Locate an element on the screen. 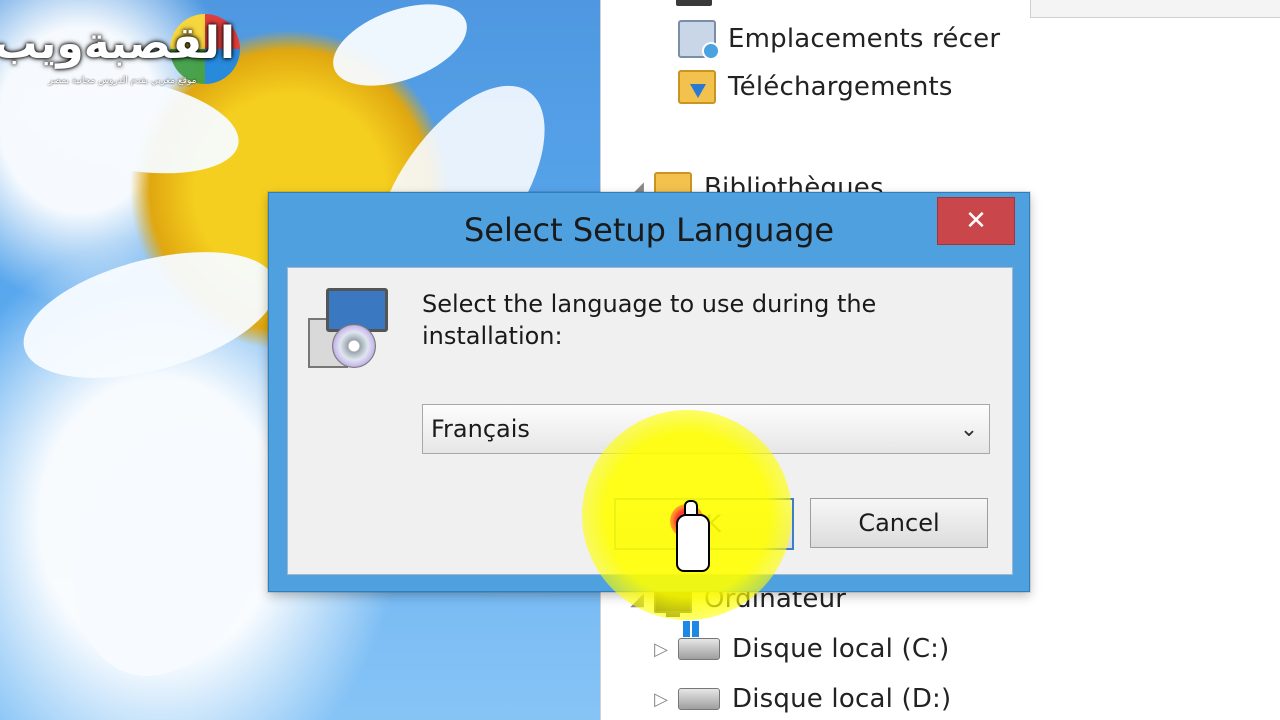 The height and width of the screenshot is (720, 1280). logo-tagline: موقع مغربي يقدم الدروس مجانية بمصر is located at coordinates (122, 81).